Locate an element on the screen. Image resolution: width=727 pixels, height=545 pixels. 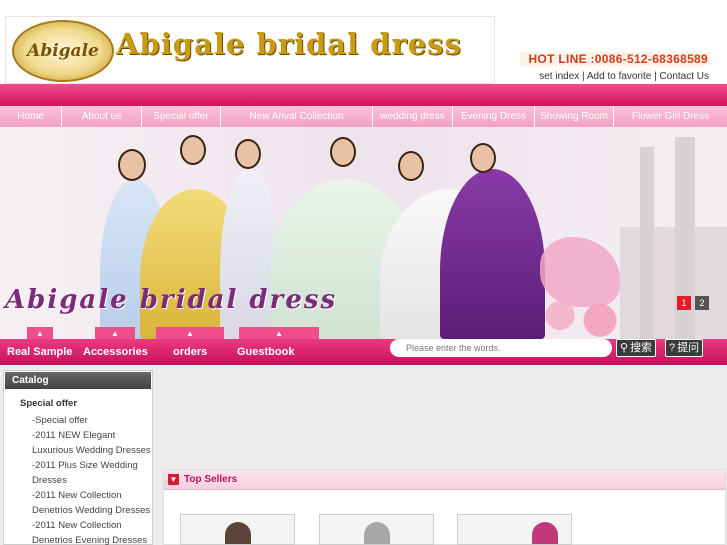
nav-flower-girl-dress: Flower Girl Dress is located at coordinates (670, 116).